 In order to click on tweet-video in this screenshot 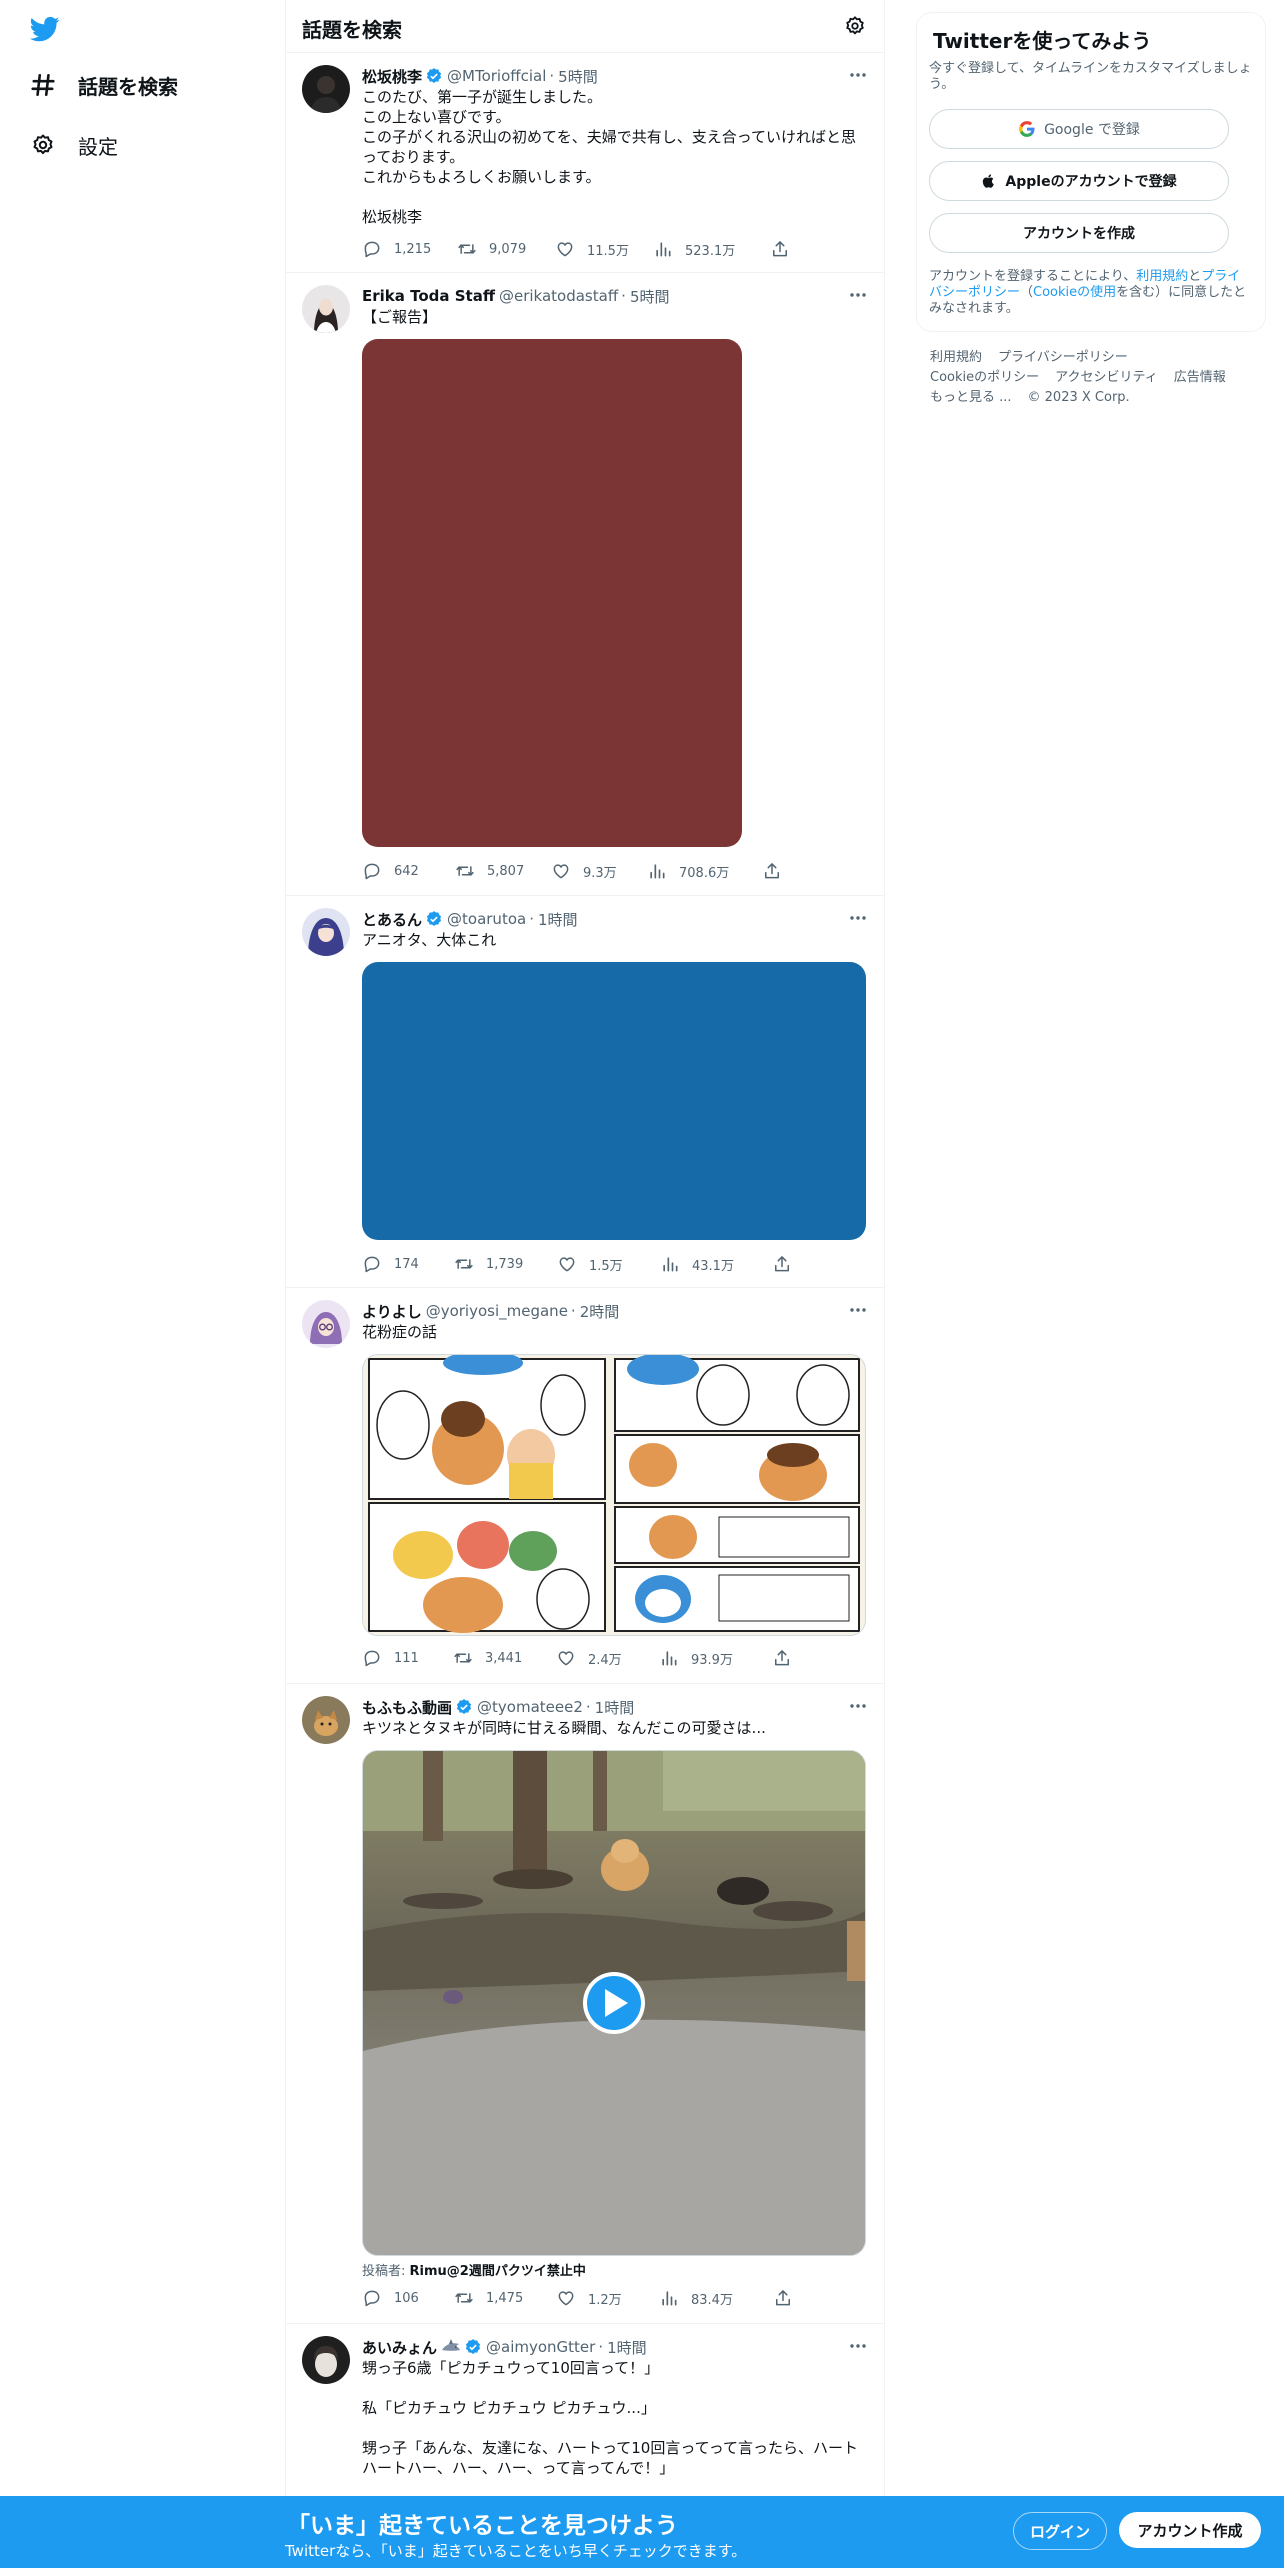, I will do `click(614, 2003)`.